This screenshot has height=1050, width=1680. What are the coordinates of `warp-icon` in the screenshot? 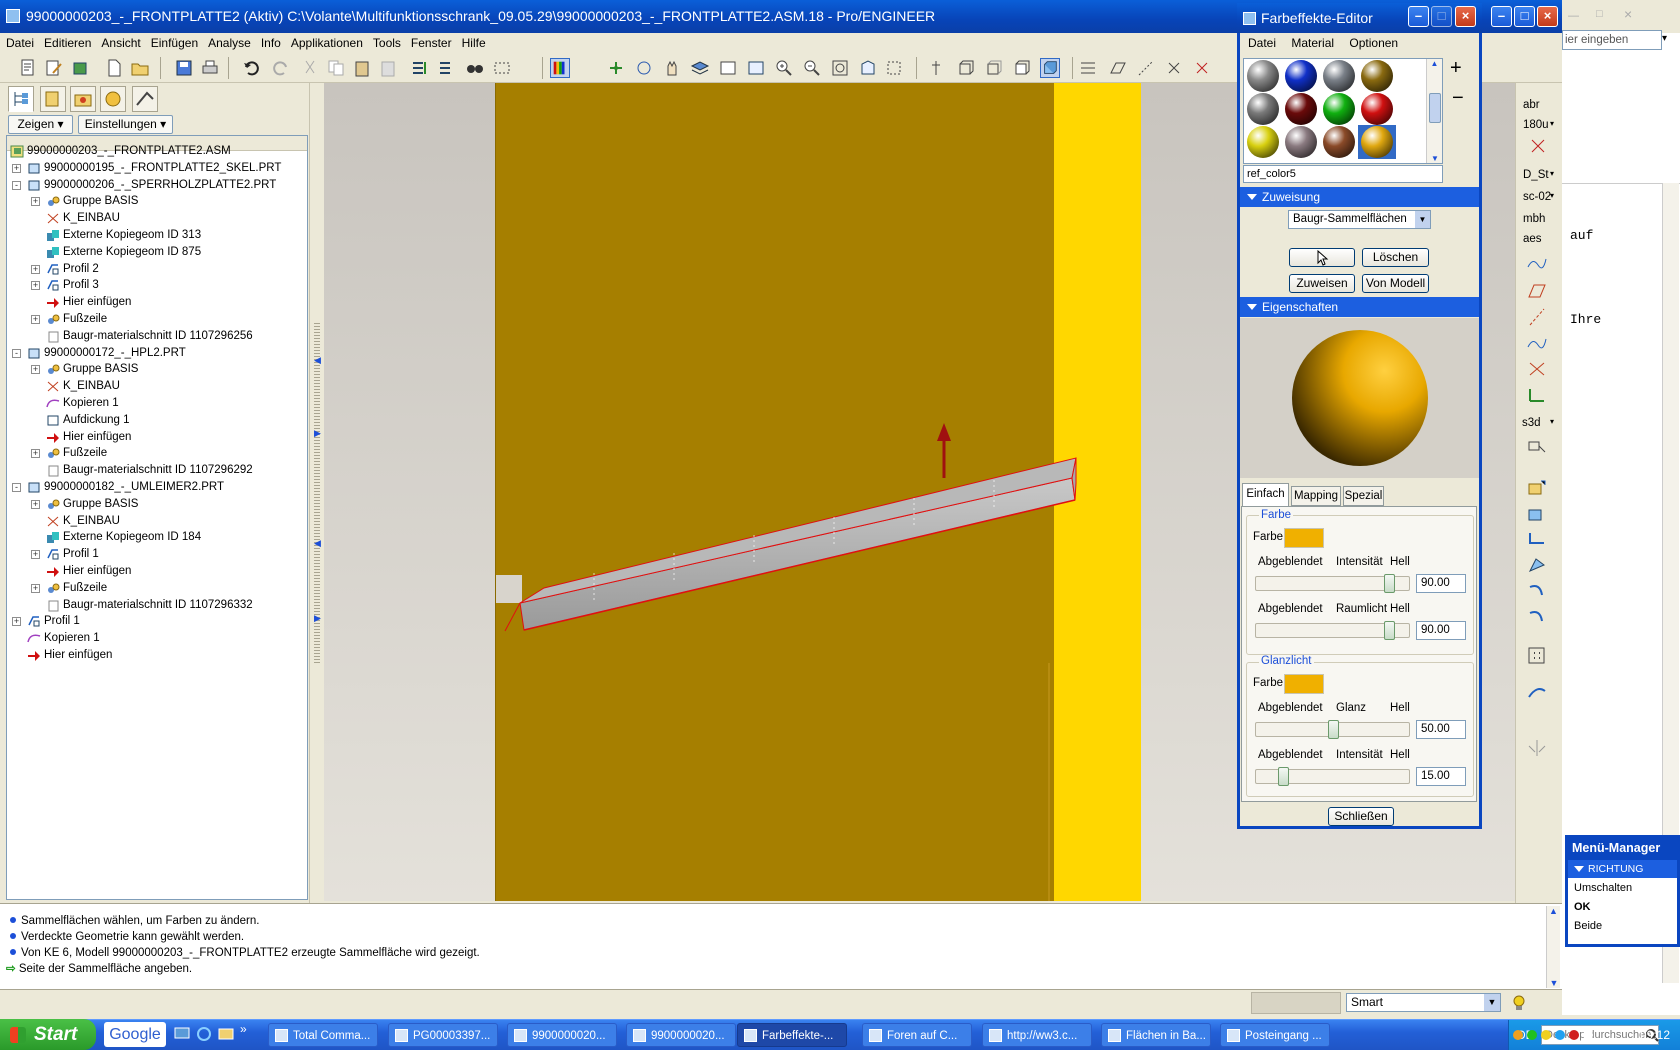 It's located at (1537, 693).